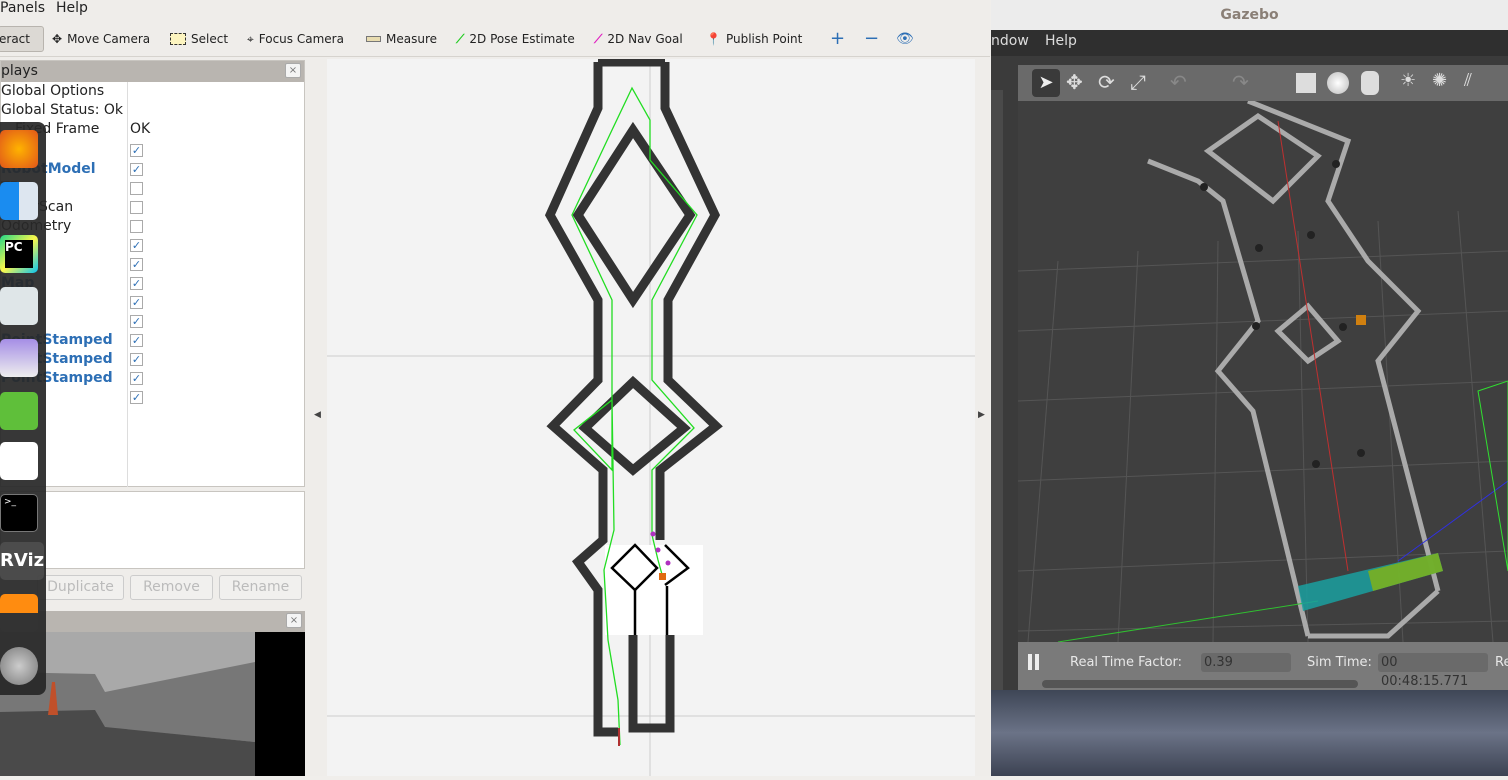  Describe the element at coordinates (515, 39) in the screenshot. I see `pose-estimate-tool: ⟋ 2D Pose Estimate` at that location.